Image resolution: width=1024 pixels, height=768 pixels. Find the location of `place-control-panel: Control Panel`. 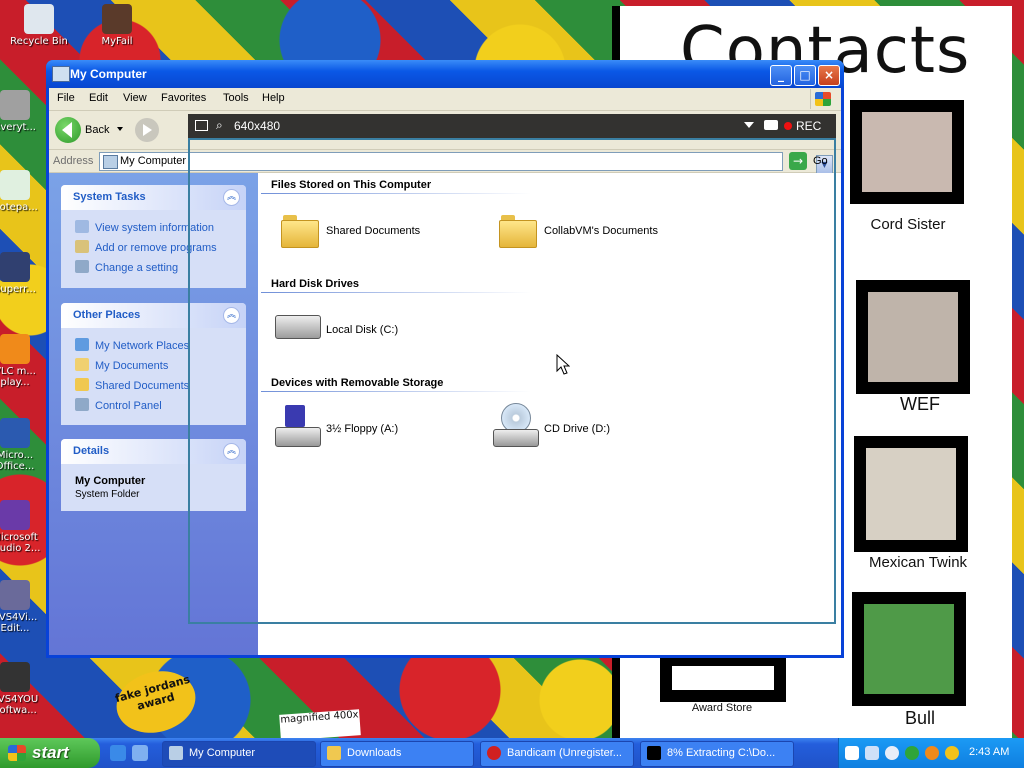

place-control-panel: Control Panel is located at coordinates (118, 405).